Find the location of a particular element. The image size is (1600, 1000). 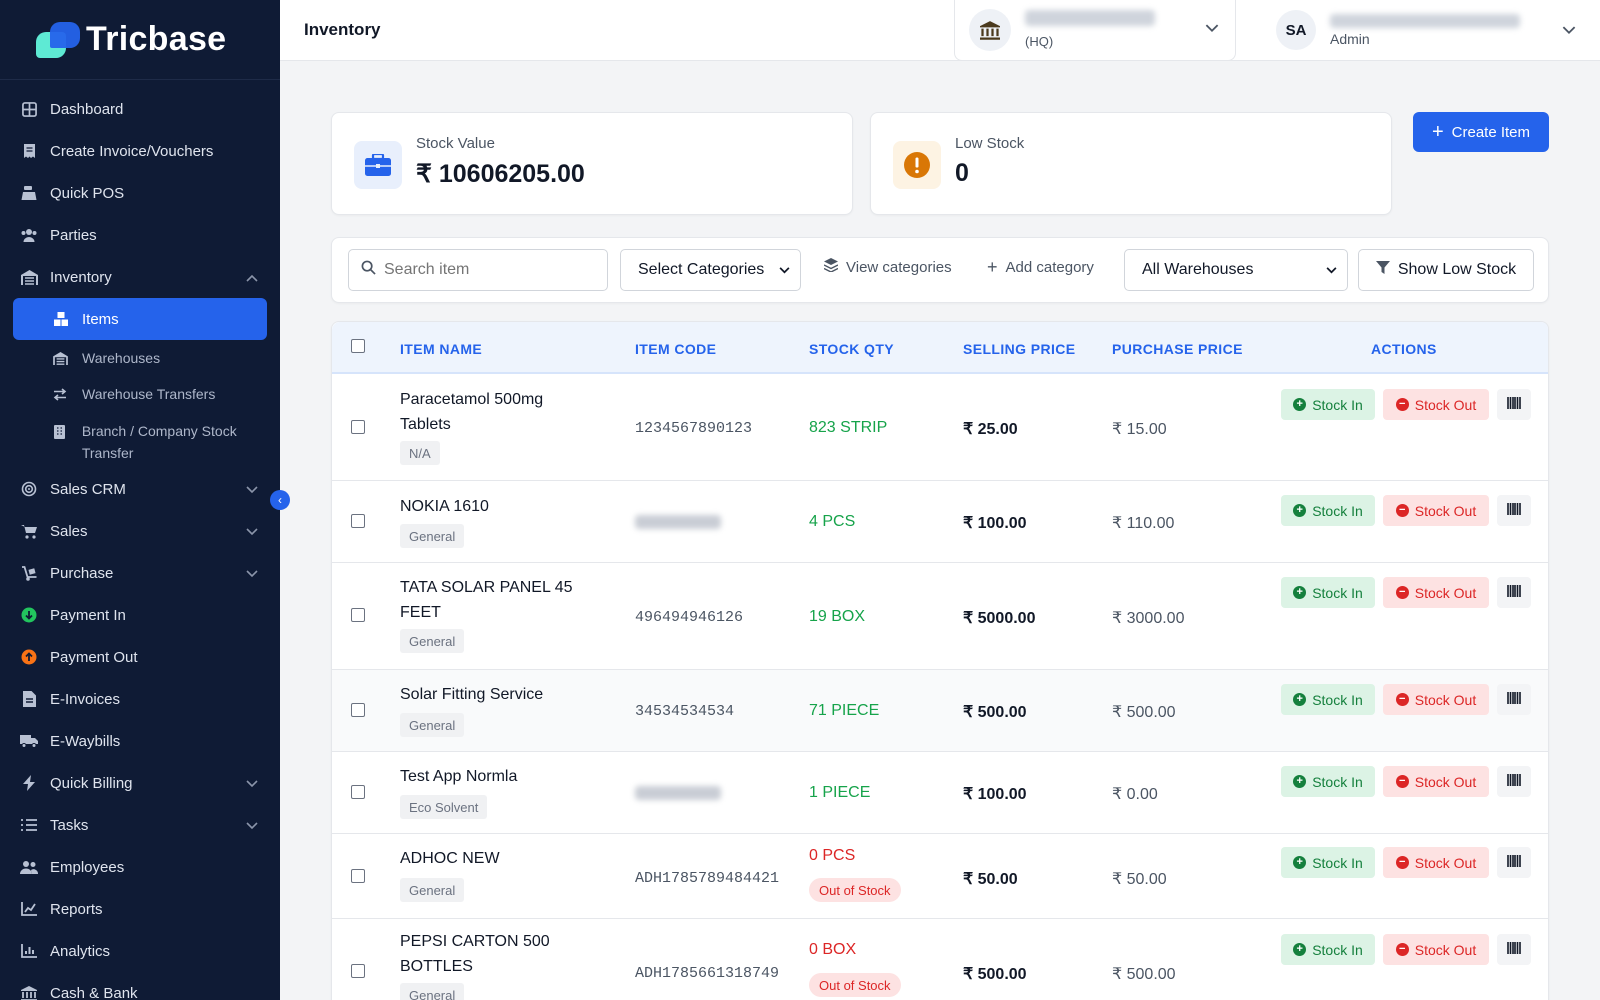

sidebar-item-label: Warehouses is located at coordinates (121, 358).